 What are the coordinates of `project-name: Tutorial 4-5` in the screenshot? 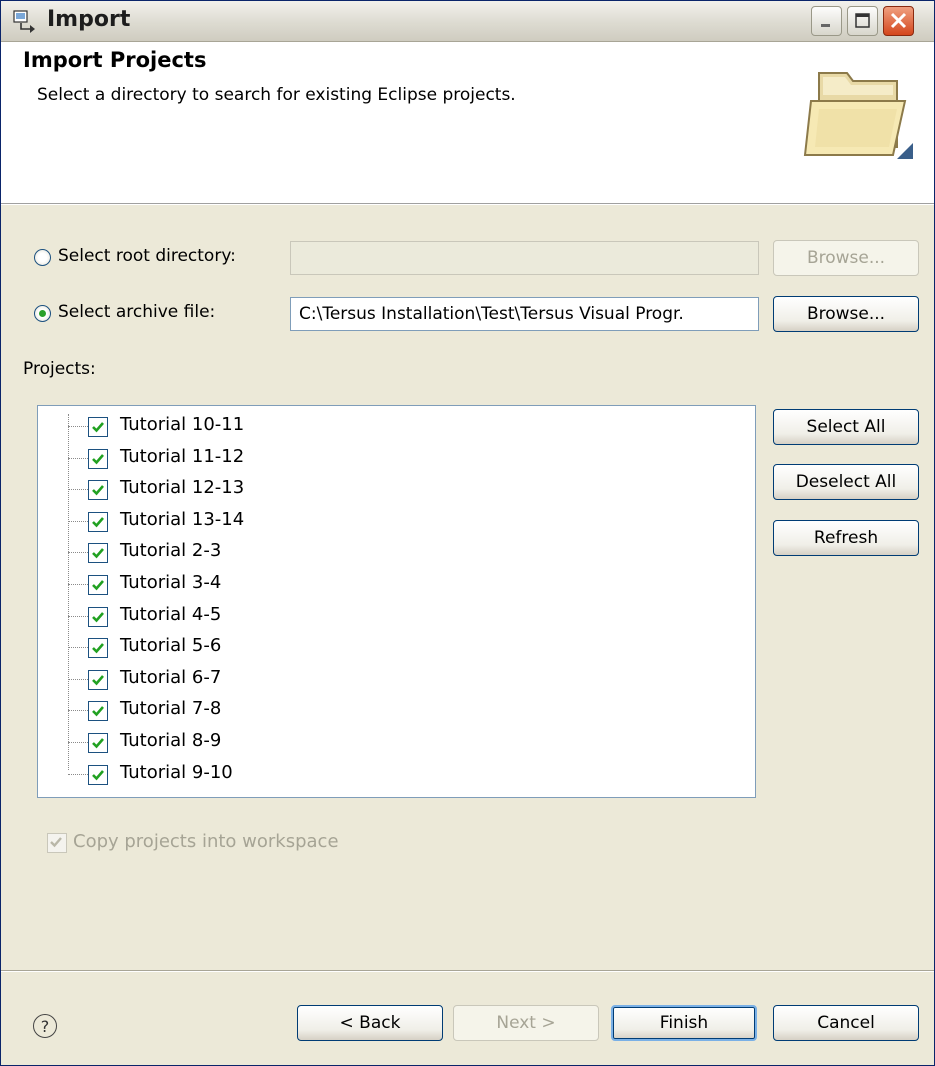 It's located at (170, 614).